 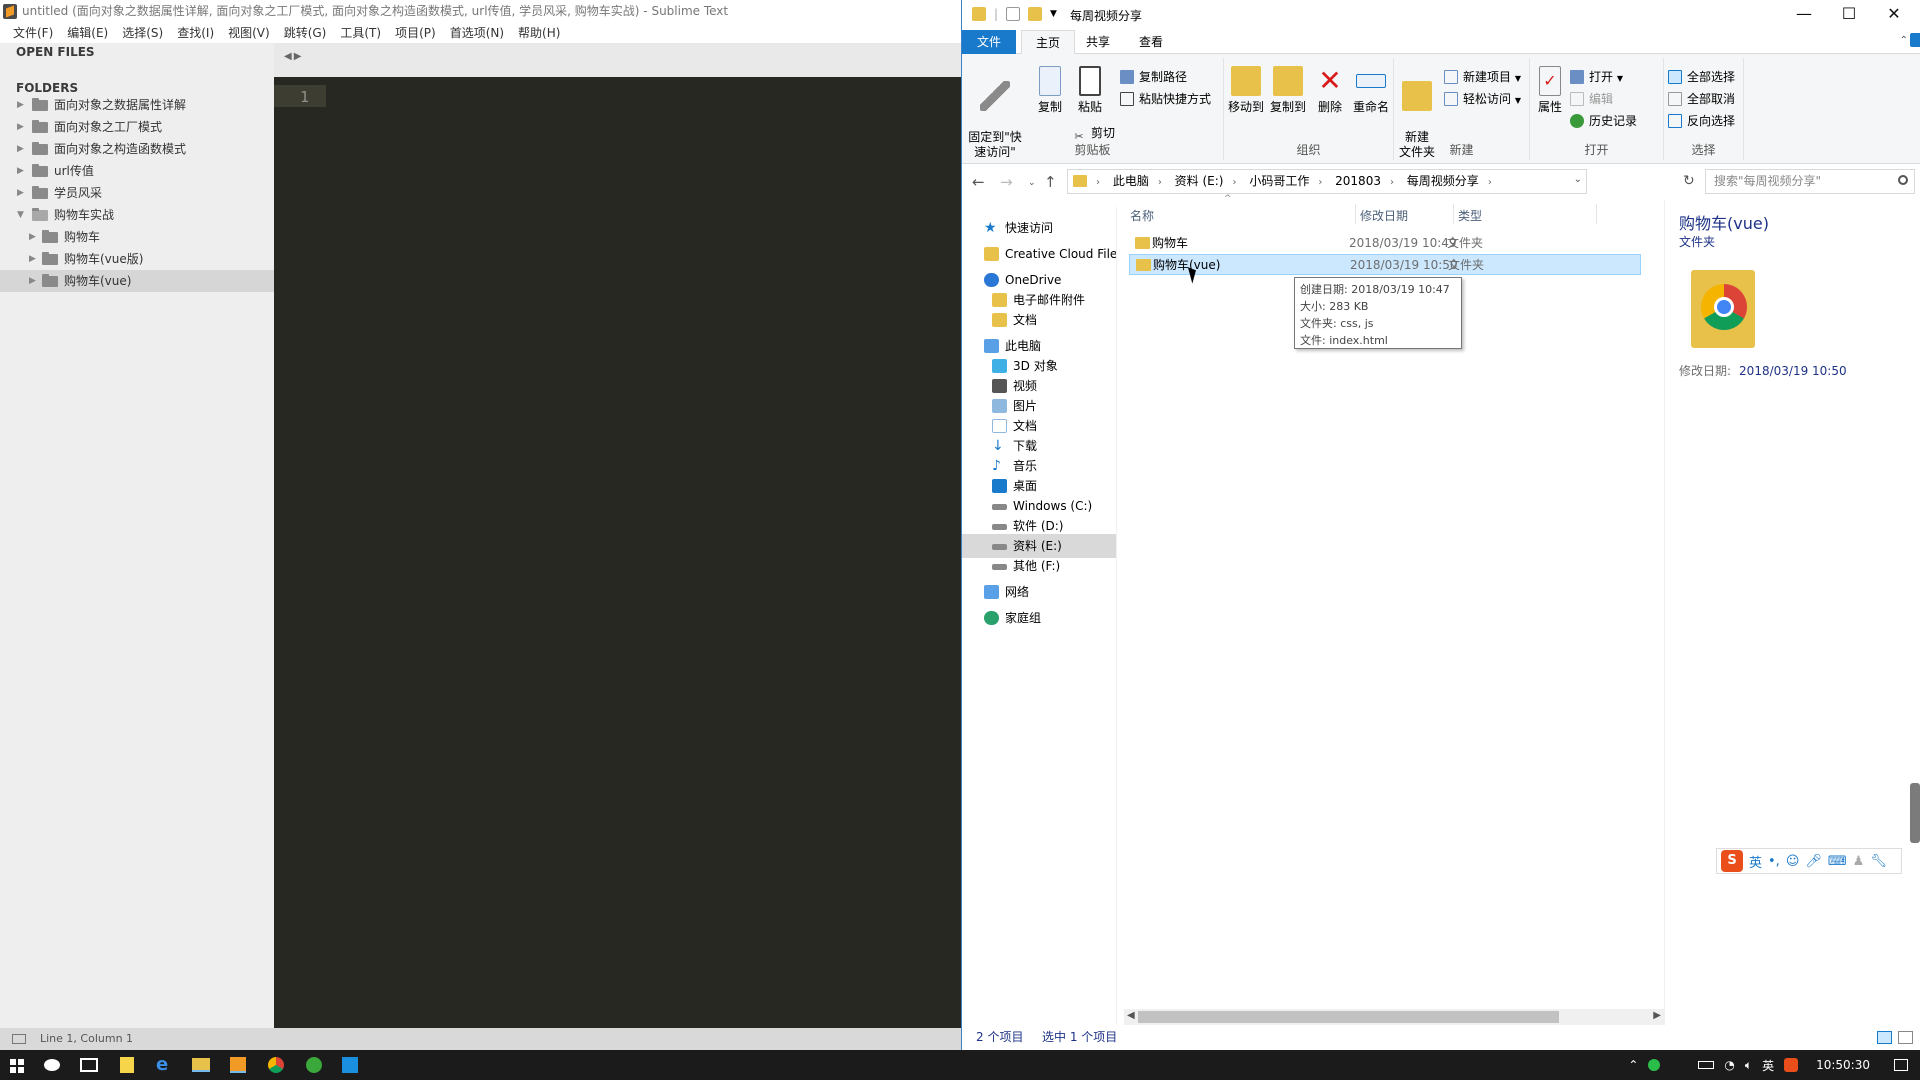 I want to click on nav-network: 网络, so click(x=1039, y=592).